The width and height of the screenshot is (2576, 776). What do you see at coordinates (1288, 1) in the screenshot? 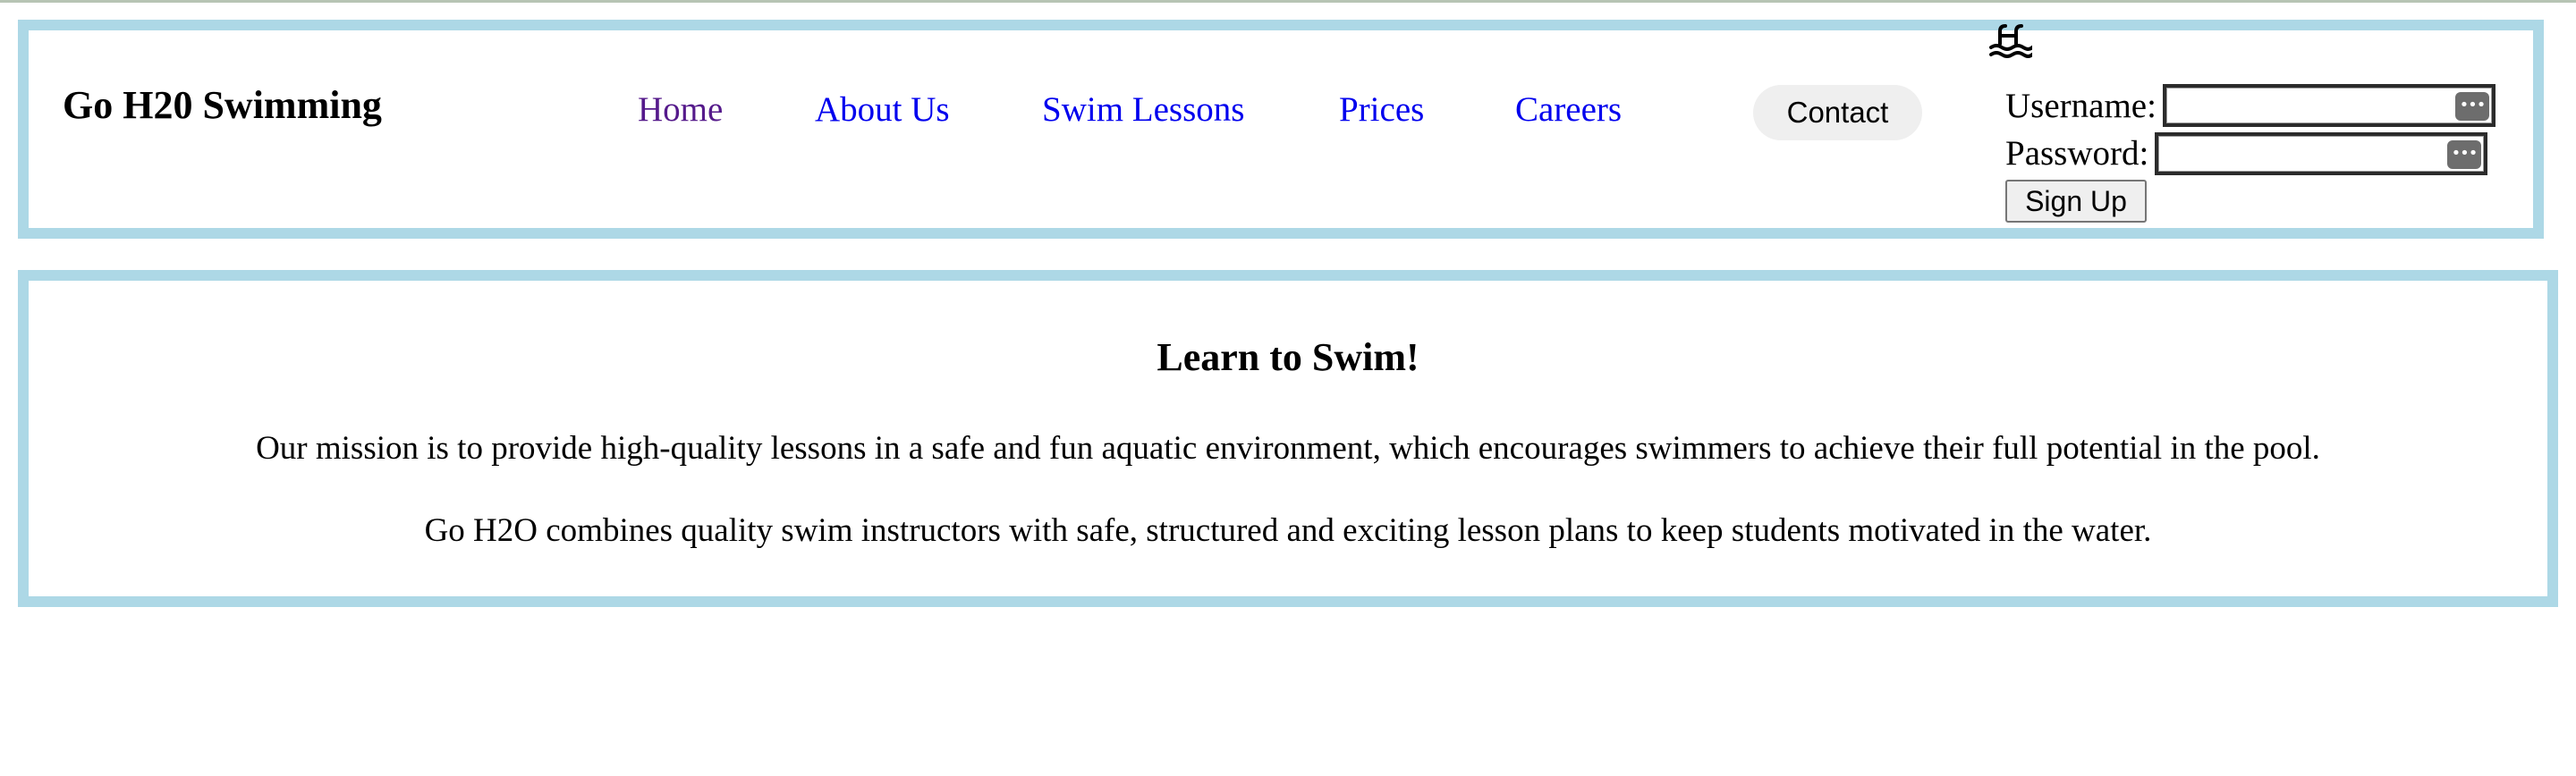
I see `top-divider` at bounding box center [1288, 1].